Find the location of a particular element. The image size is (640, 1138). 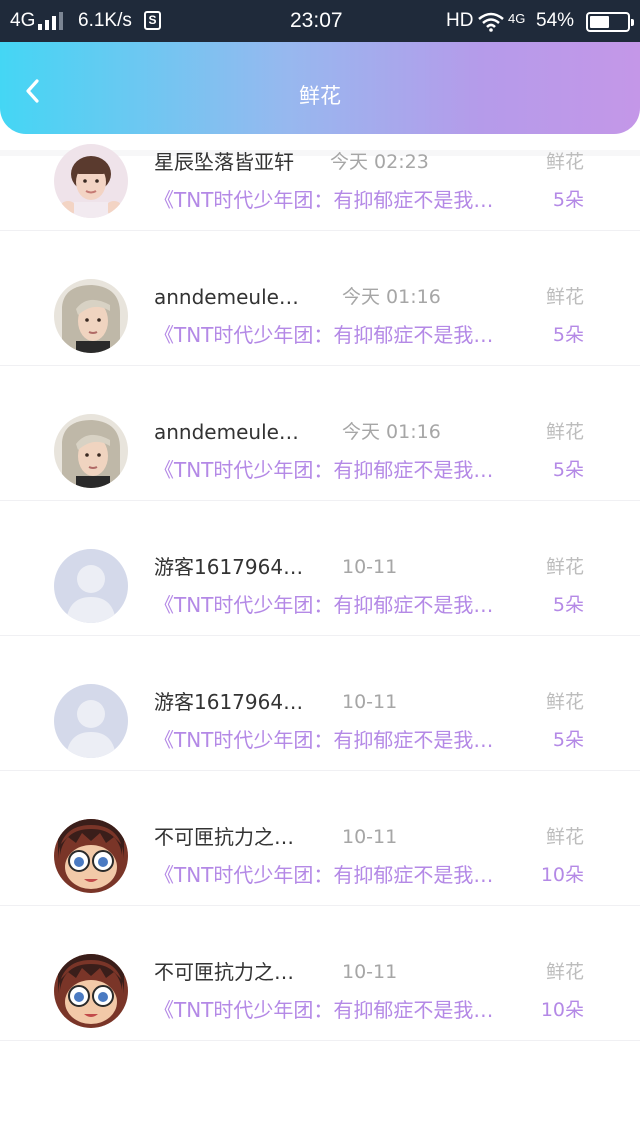

battery-icon is located at coordinates (610, 22).